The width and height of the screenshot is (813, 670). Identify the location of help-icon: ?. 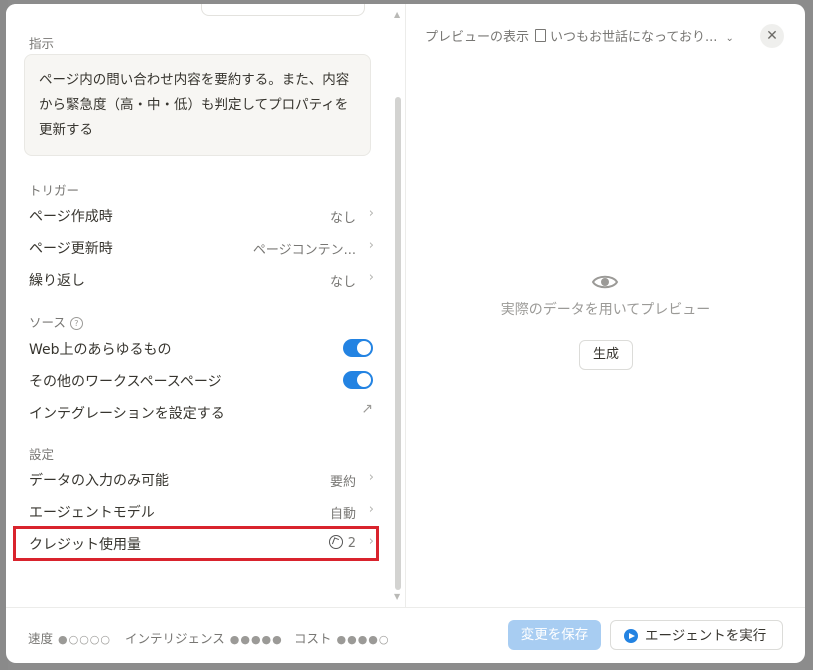
(76, 323).